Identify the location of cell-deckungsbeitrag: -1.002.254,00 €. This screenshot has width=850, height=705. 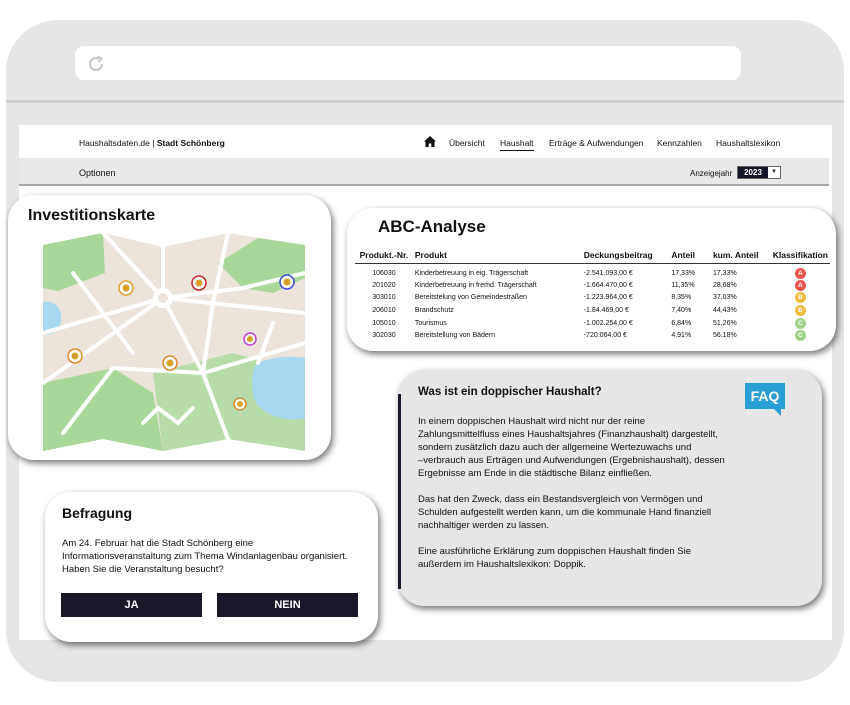
(608, 323).